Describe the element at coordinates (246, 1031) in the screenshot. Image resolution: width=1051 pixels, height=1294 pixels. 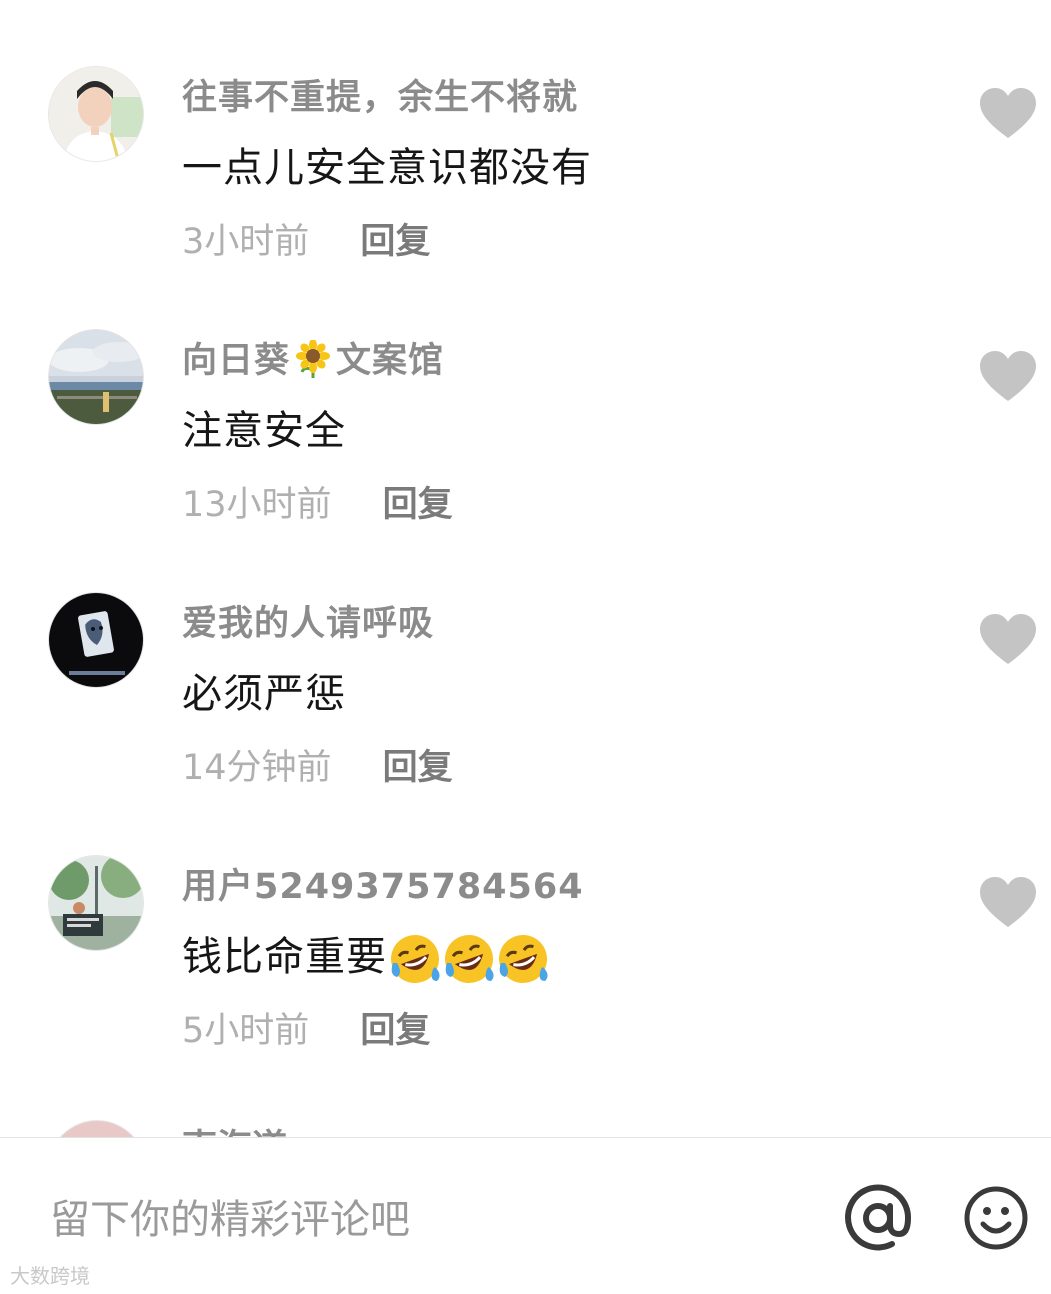
I see `comment-time: 5小时前` at that location.